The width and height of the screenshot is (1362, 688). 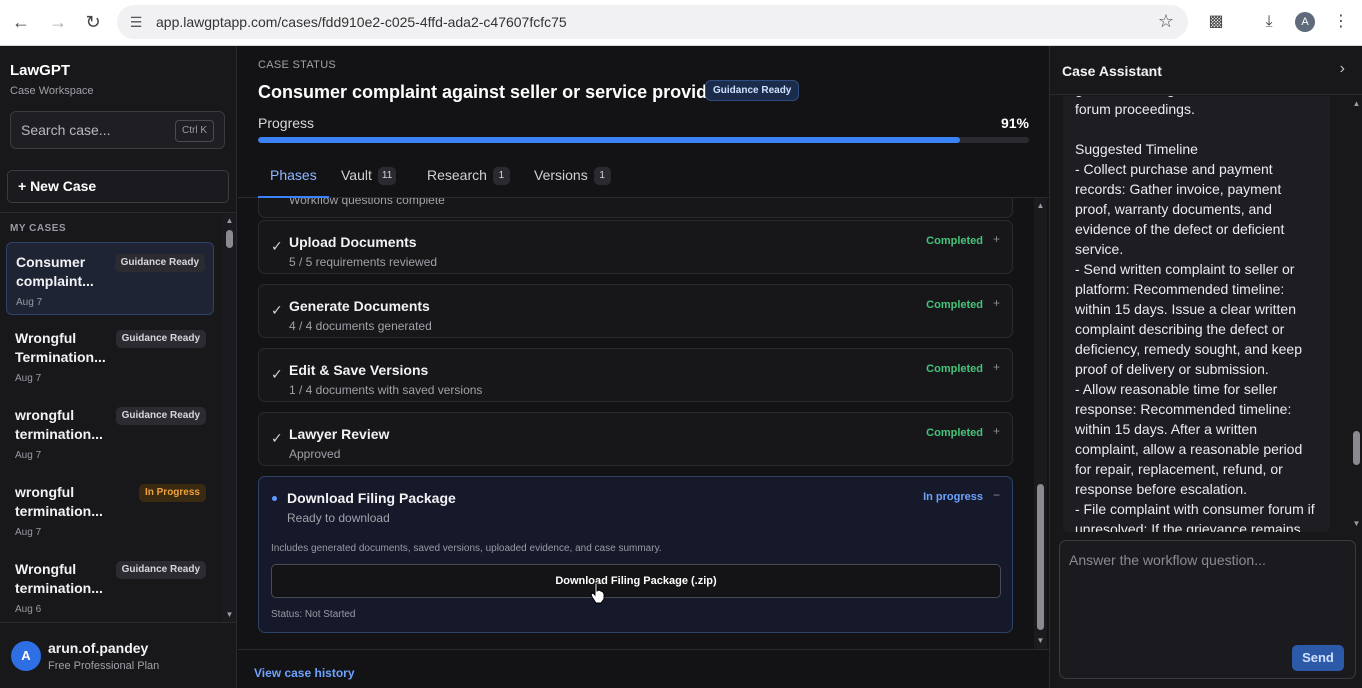 I want to click on reload-icon: ↻, so click(x=93, y=22).